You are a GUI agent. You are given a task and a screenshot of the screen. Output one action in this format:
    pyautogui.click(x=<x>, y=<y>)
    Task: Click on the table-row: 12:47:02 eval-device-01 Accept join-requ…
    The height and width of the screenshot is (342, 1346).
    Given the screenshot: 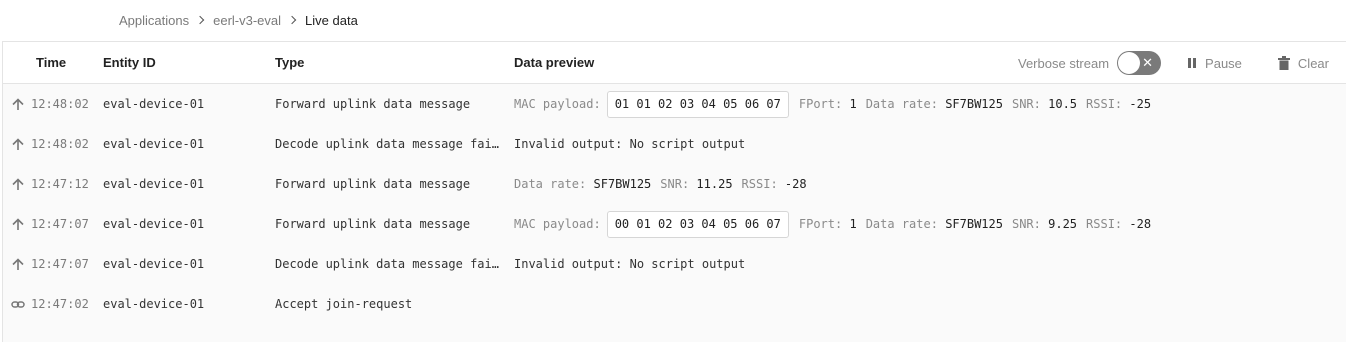 What is the action you would take?
    pyautogui.click(x=674, y=304)
    